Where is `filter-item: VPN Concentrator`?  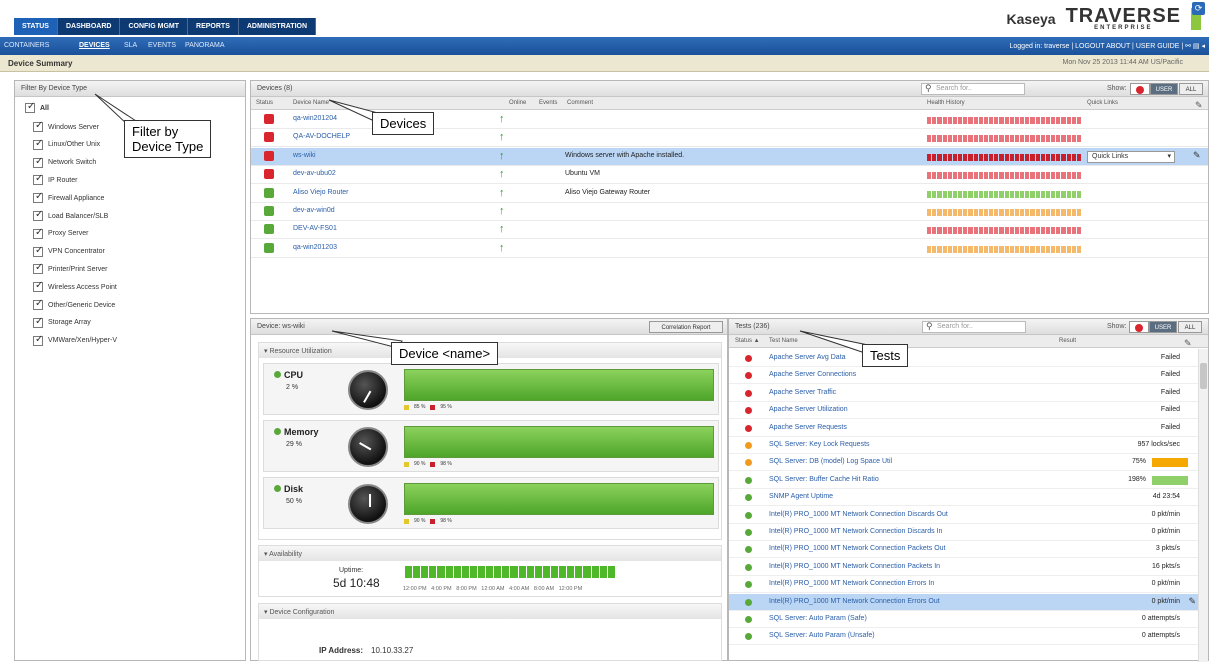
filter-item: VPN Concentrator is located at coordinates (69, 251).